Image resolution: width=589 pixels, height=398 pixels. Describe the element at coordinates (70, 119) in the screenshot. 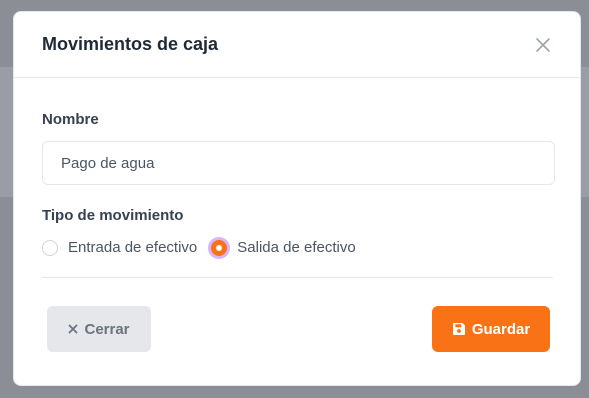

I see `name-label: Nombre` at that location.